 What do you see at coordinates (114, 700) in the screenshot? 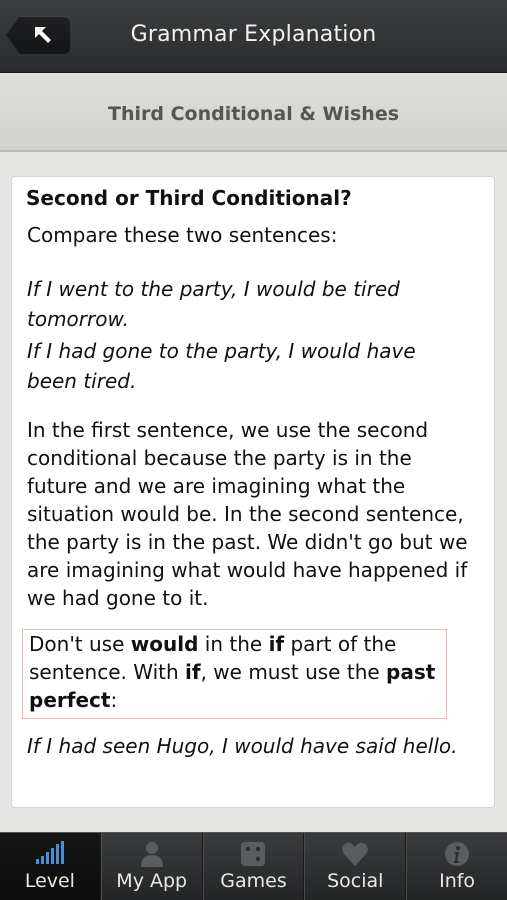
I see `note-text: :` at bounding box center [114, 700].